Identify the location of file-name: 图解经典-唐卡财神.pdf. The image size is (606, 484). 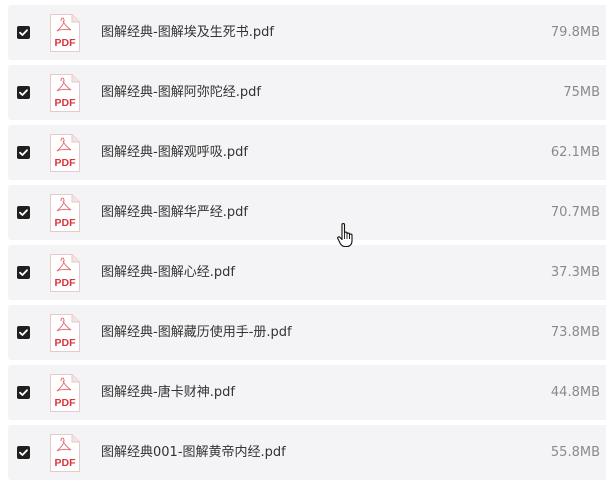
(168, 392).